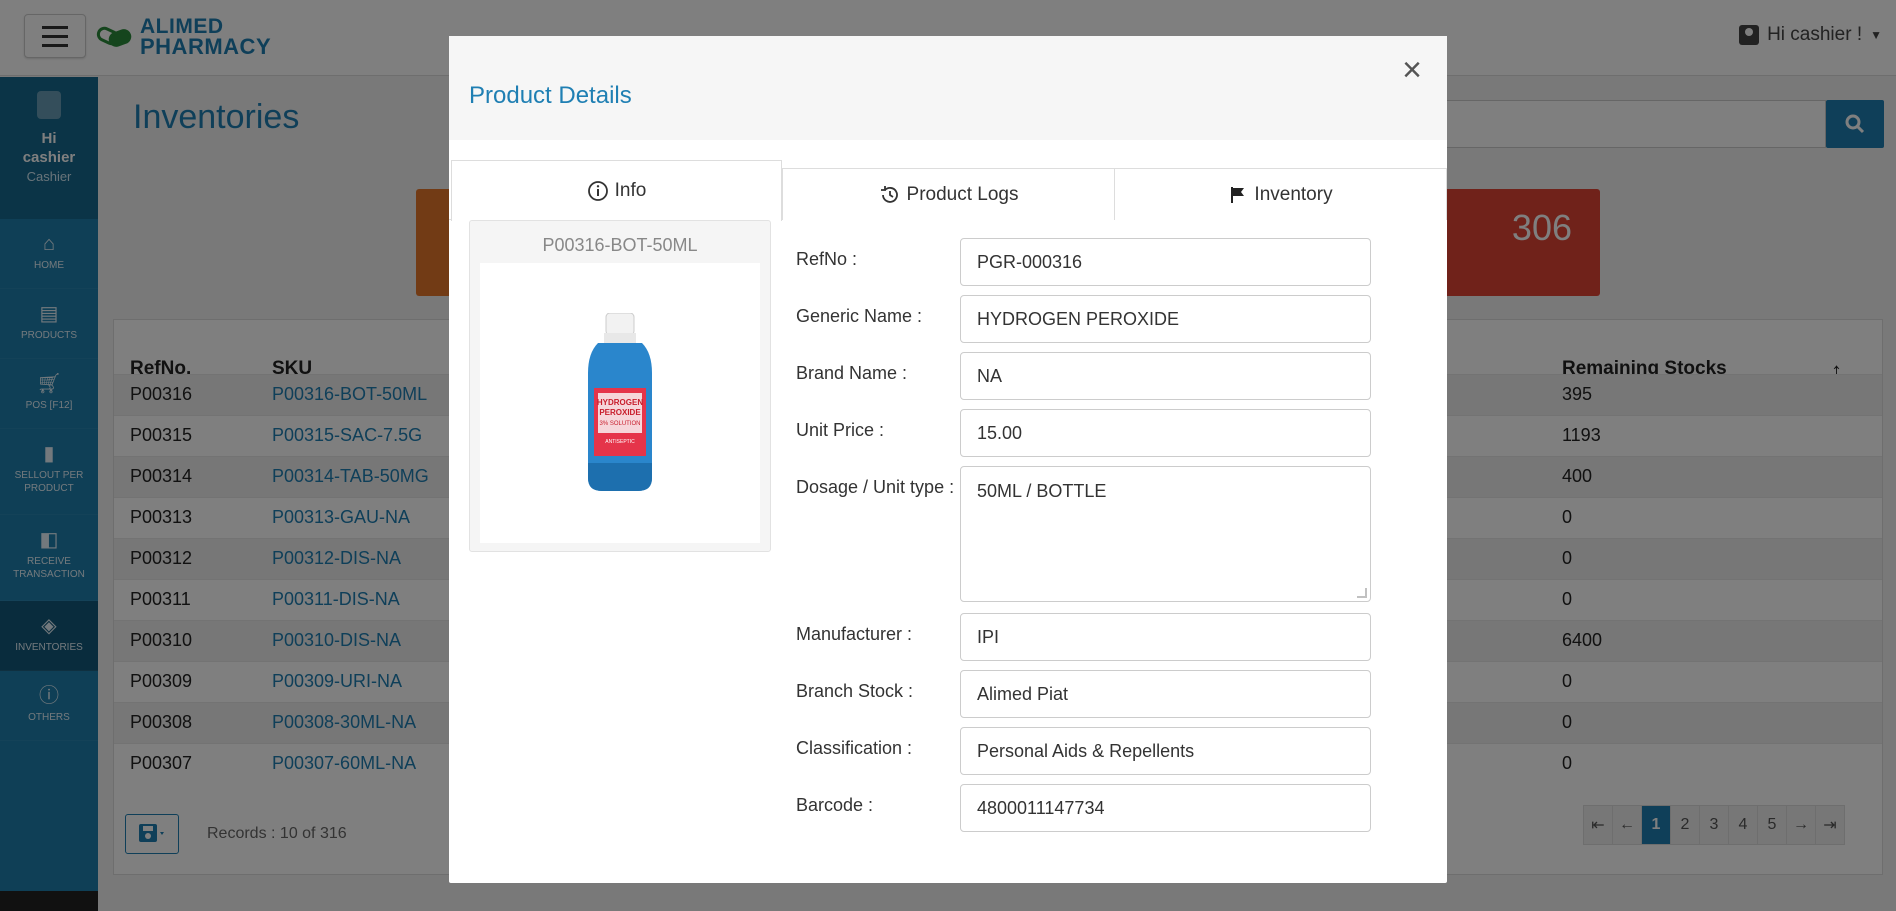  I want to click on tab-inventory: Inventory, so click(1280, 194).